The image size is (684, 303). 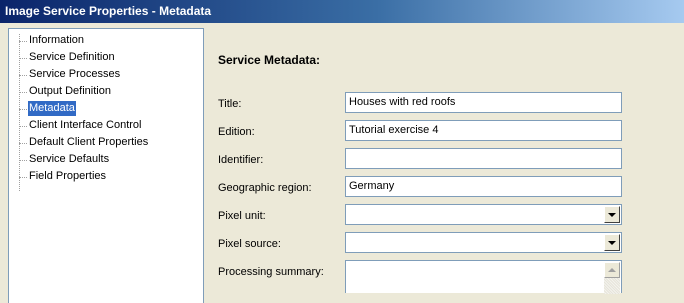 What do you see at coordinates (230, 104) in the screenshot?
I see `title-label: Title:` at bounding box center [230, 104].